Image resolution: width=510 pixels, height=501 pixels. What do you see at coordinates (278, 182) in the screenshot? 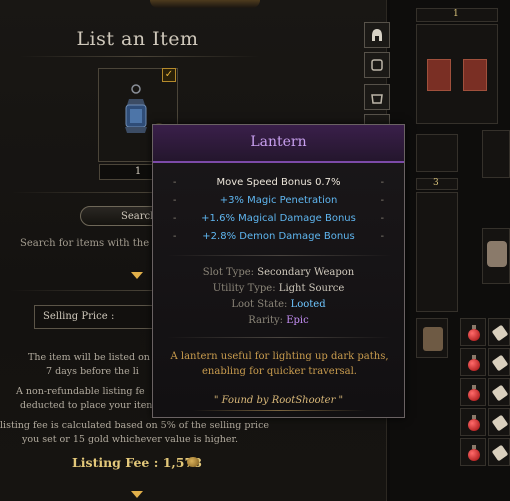
I see `main-stat: Move Speed Bonus 0.7%` at bounding box center [278, 182].